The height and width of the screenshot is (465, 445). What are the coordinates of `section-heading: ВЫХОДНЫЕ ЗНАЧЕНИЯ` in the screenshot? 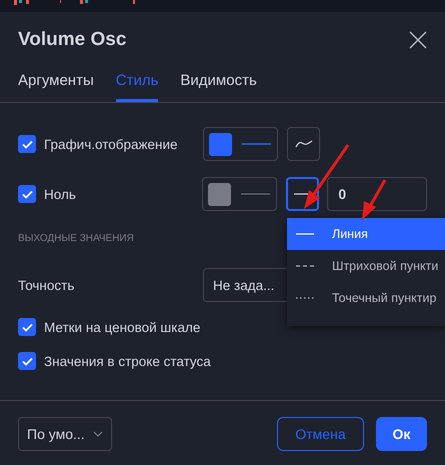 It's located at (76, 238).